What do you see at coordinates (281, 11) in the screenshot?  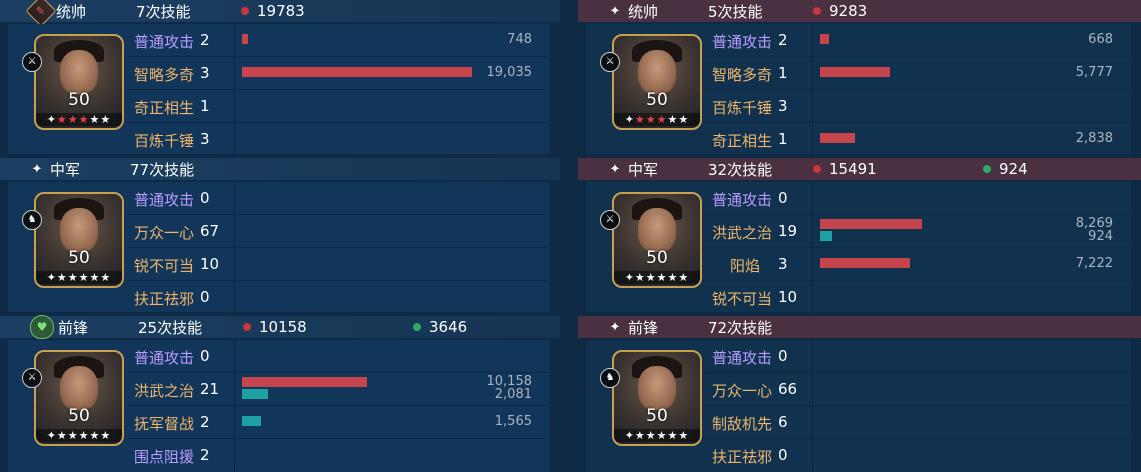 I see `damage-value: 19783` at bounding box center [281, 11].